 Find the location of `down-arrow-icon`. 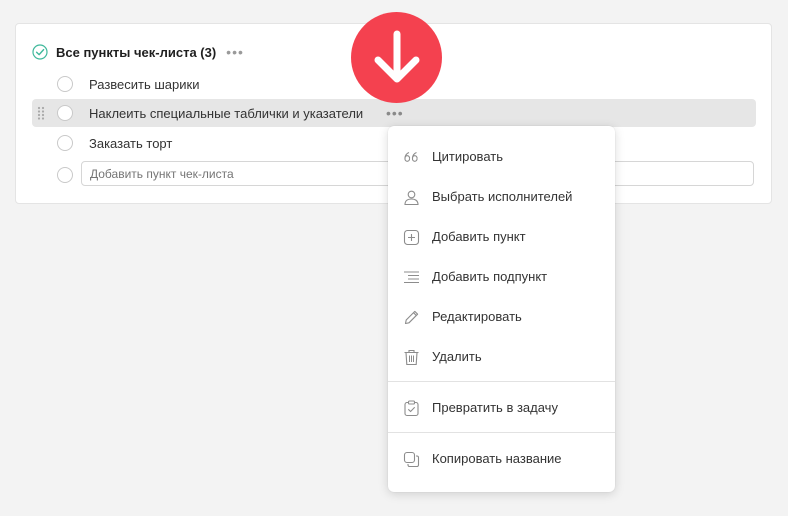

down-arrow-icon is located at coordinates (396, 57).